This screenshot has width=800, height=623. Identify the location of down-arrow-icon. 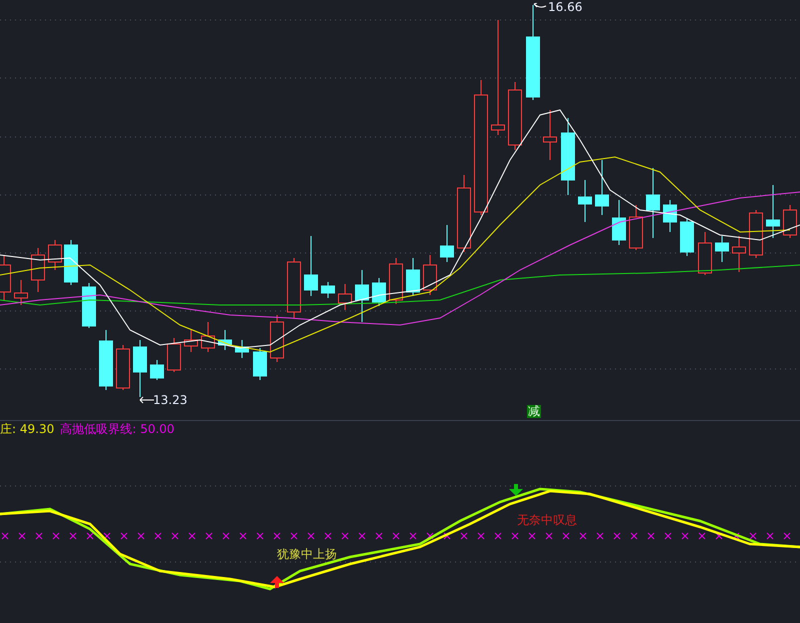
(516, 490).